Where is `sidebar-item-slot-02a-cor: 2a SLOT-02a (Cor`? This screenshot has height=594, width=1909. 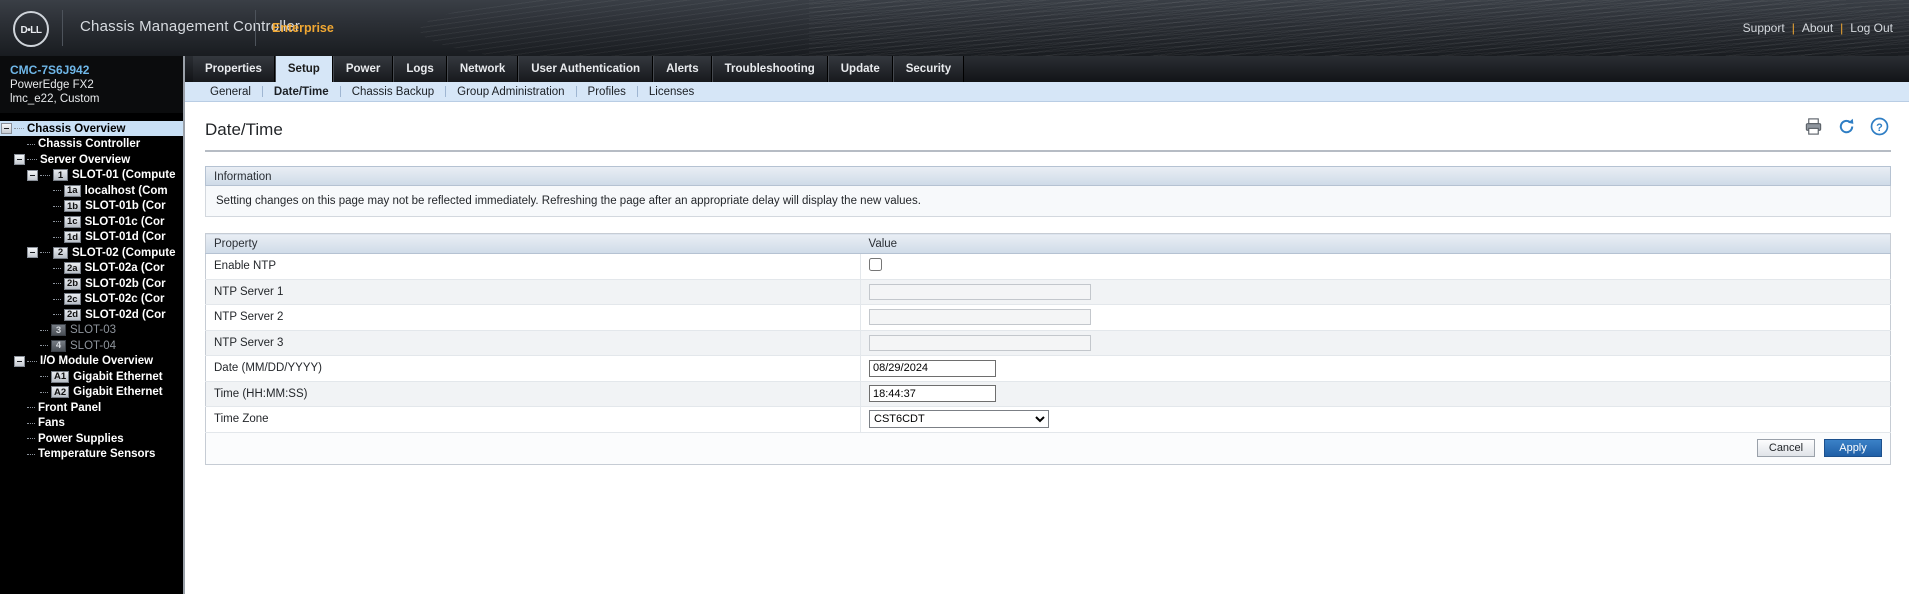 sidebar-item-slot-02a-cor: 2a SLOT-02a (Cor is located at coordinates (91, 268).